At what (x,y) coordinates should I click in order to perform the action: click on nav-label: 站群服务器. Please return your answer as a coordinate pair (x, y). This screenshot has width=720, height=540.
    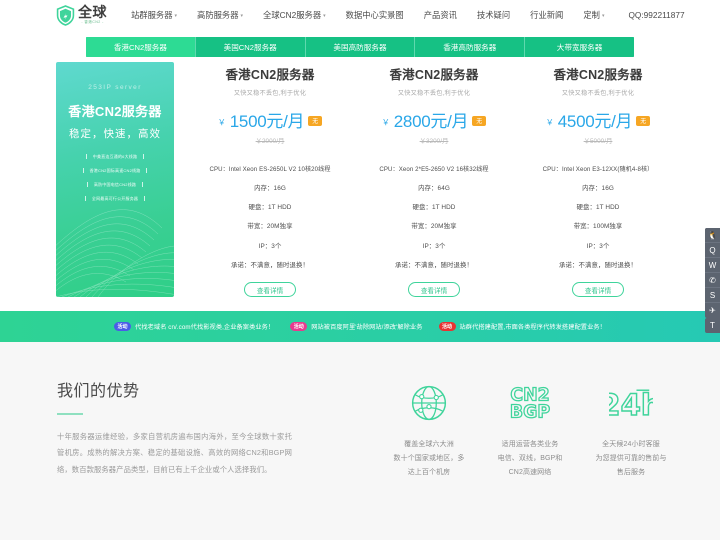
    Looking at the image, I should click on (152, 15).